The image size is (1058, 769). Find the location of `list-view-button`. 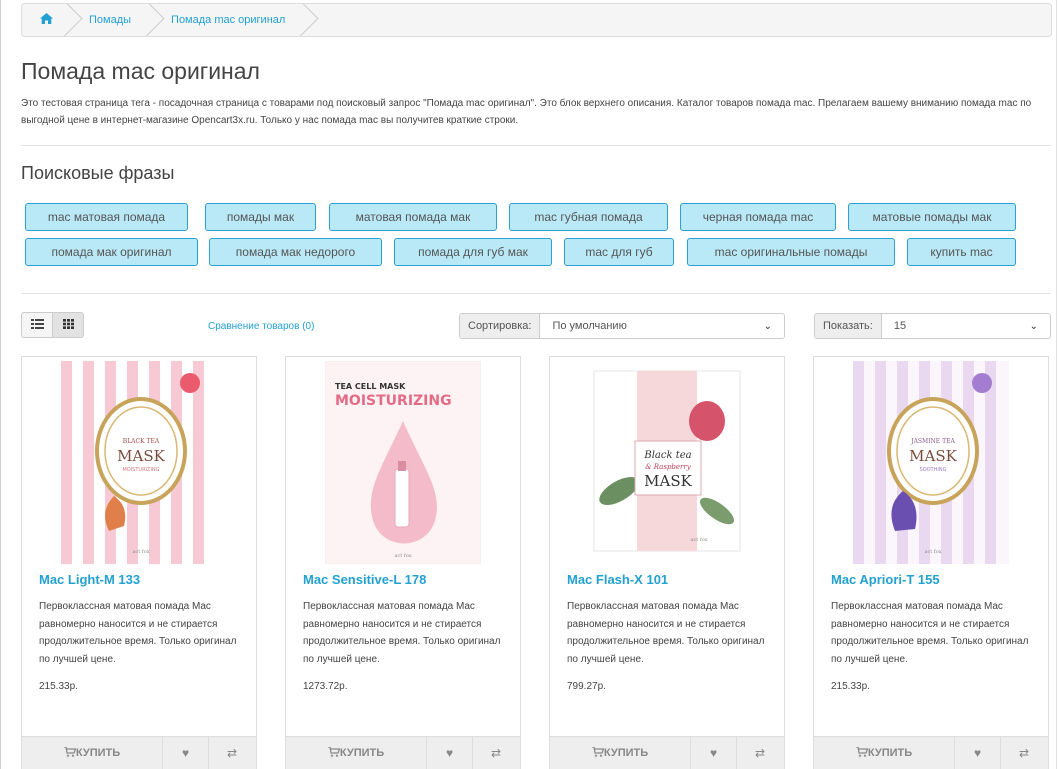

list-view-button is located at coordinates (37, 325).